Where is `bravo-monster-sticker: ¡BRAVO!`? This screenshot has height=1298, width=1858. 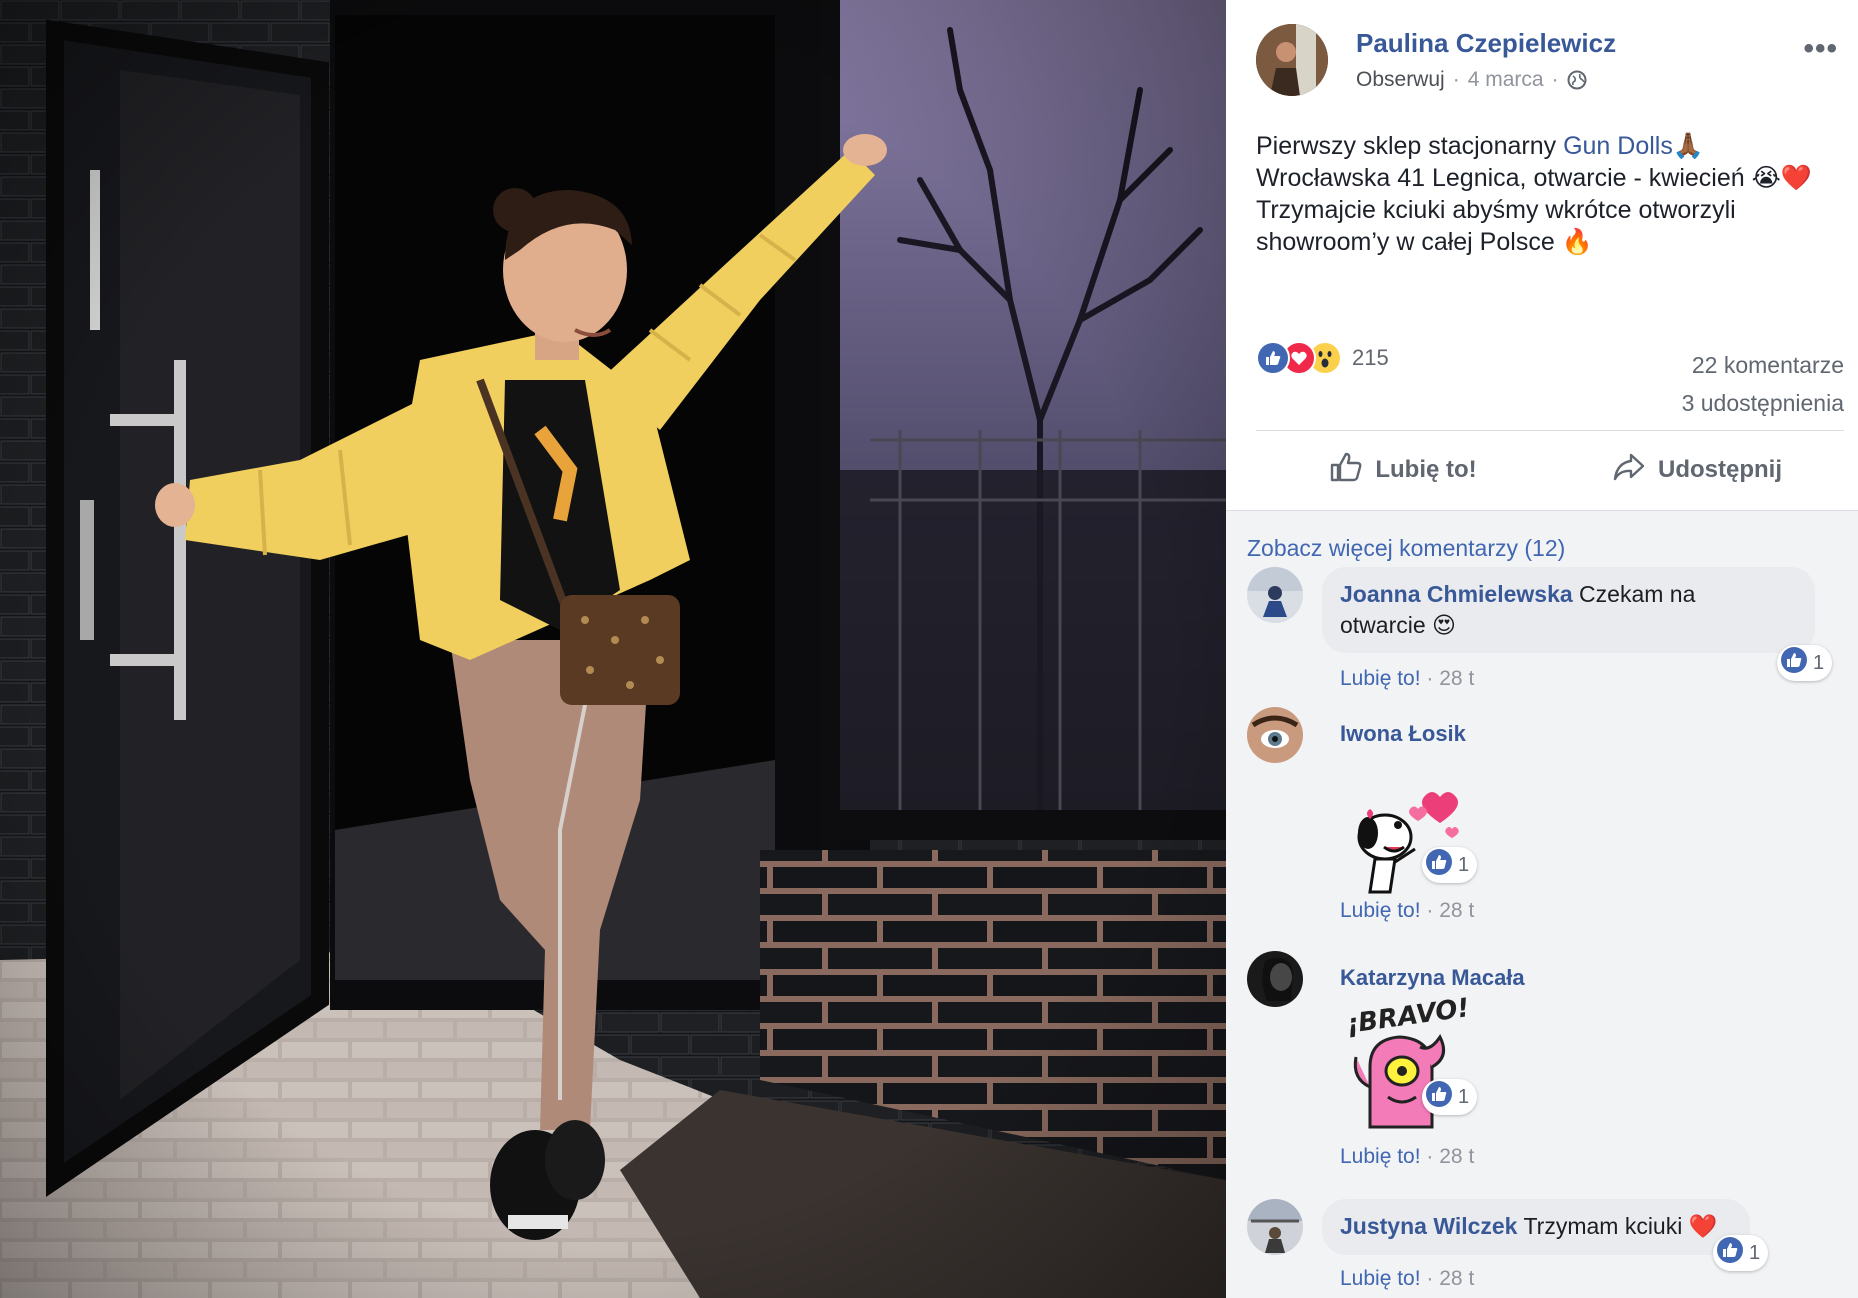 bravo-monster-sticker: ¡BRAVO! is located at coordinates (1410, 1067).